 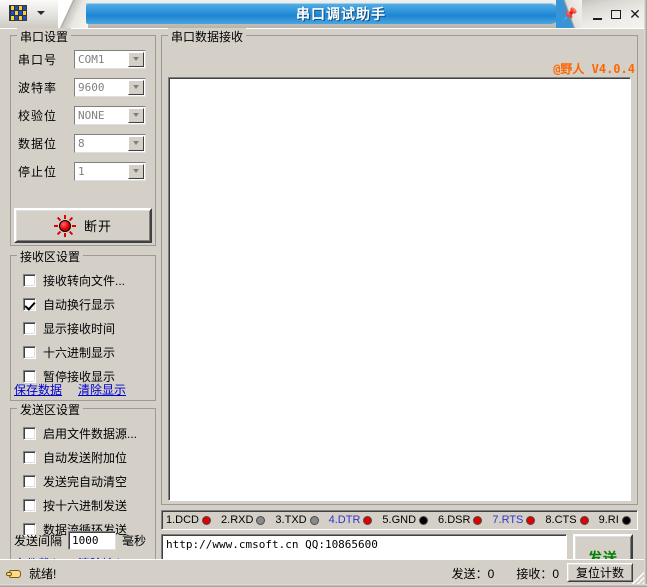 What do you see at coordinates (110, 143) in the screenshot?
I see `data-bits-combo: 8` at bounding box center [110, 143].